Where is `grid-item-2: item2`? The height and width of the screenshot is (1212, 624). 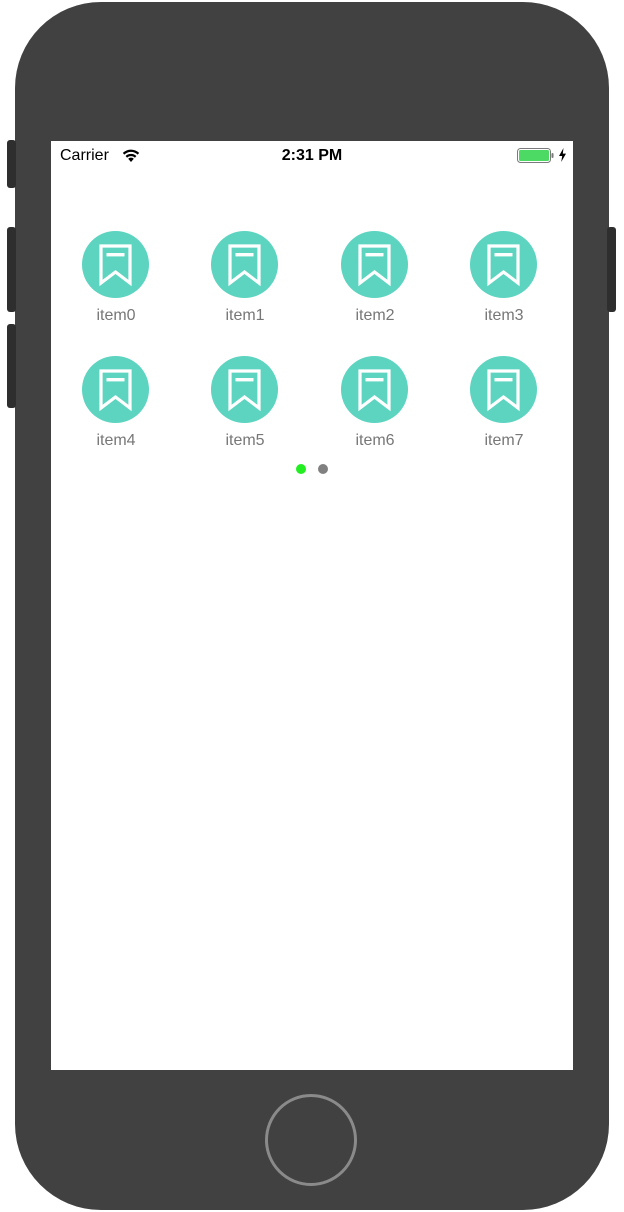
grid-item-2: item2 is located at coordinates (375, 292).